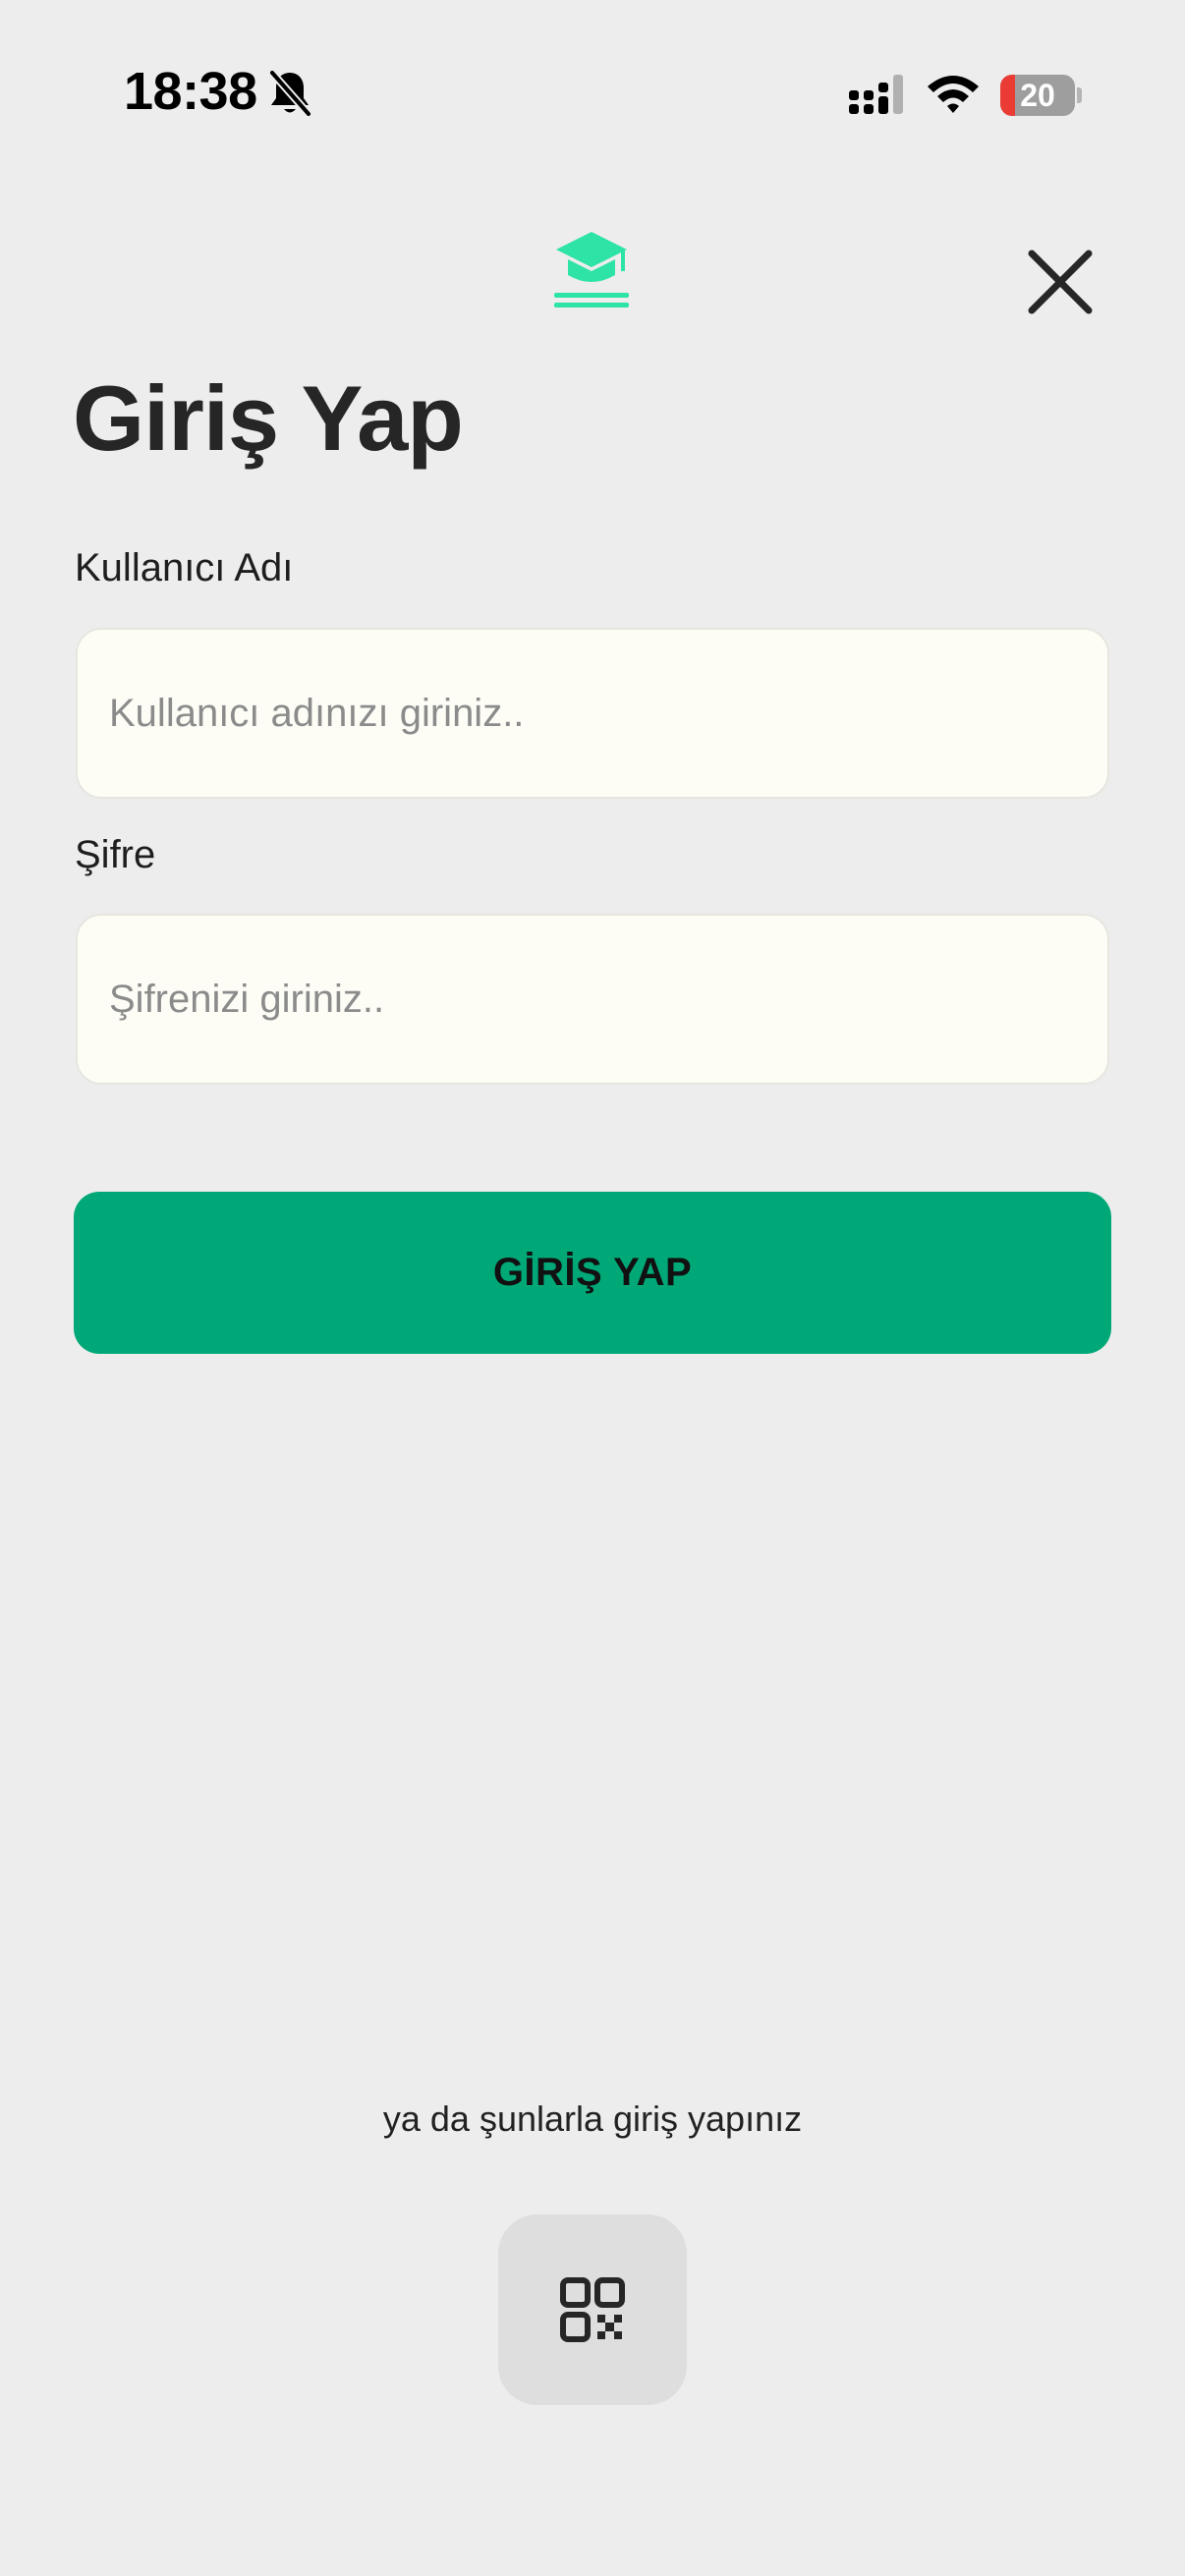  Describe the element at coordinates (592, 270) in the screenshot. I see `graduation-cap-icon` at that location.